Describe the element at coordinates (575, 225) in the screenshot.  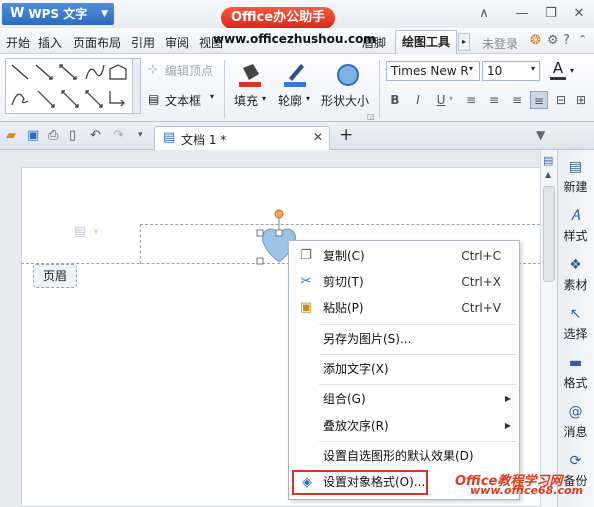
I see `sidebar-item-style: 𝐴 样式` at that location.